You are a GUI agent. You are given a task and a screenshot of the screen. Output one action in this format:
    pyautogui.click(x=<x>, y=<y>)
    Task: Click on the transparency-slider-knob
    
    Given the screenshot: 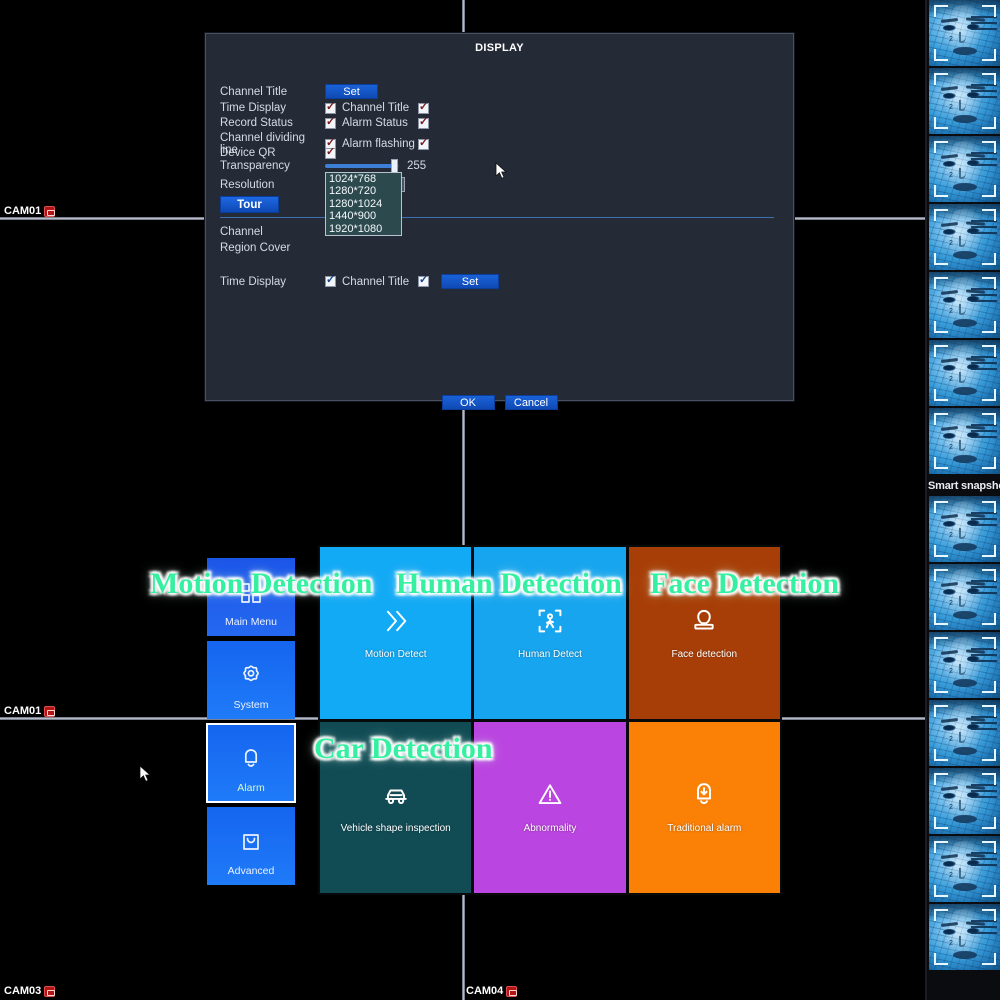 What is the action you would take?
    pyautogui.click(x=394, y=166)
    